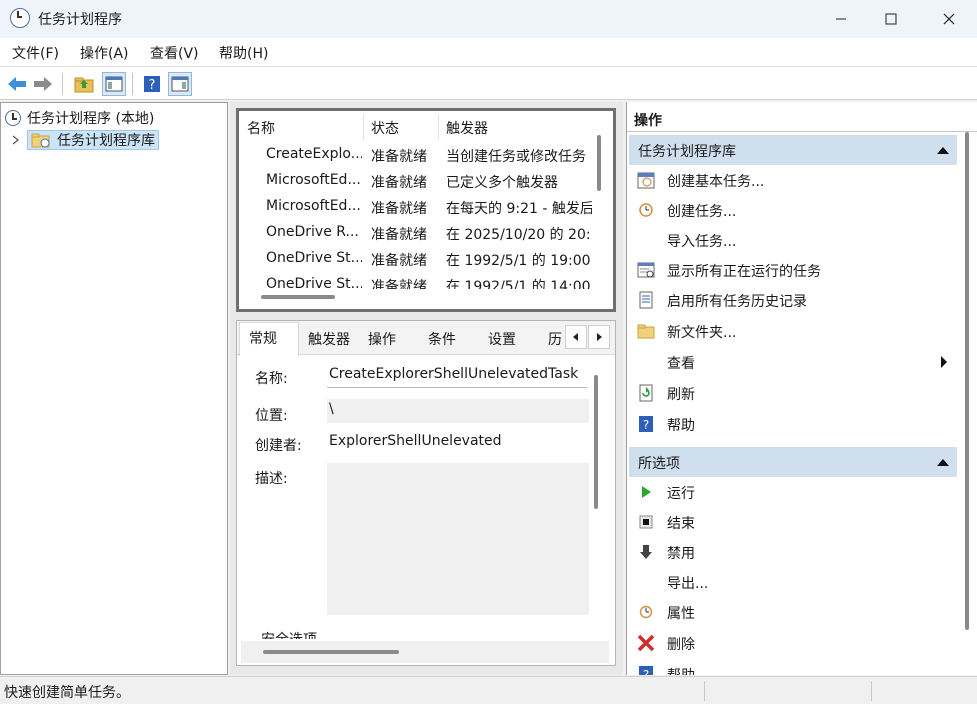 The image size is (977, 704). What do you see at coordinates (263, 338) in the screenshot?
I see `tab-general: 常规` at bounding box center [263, 338].